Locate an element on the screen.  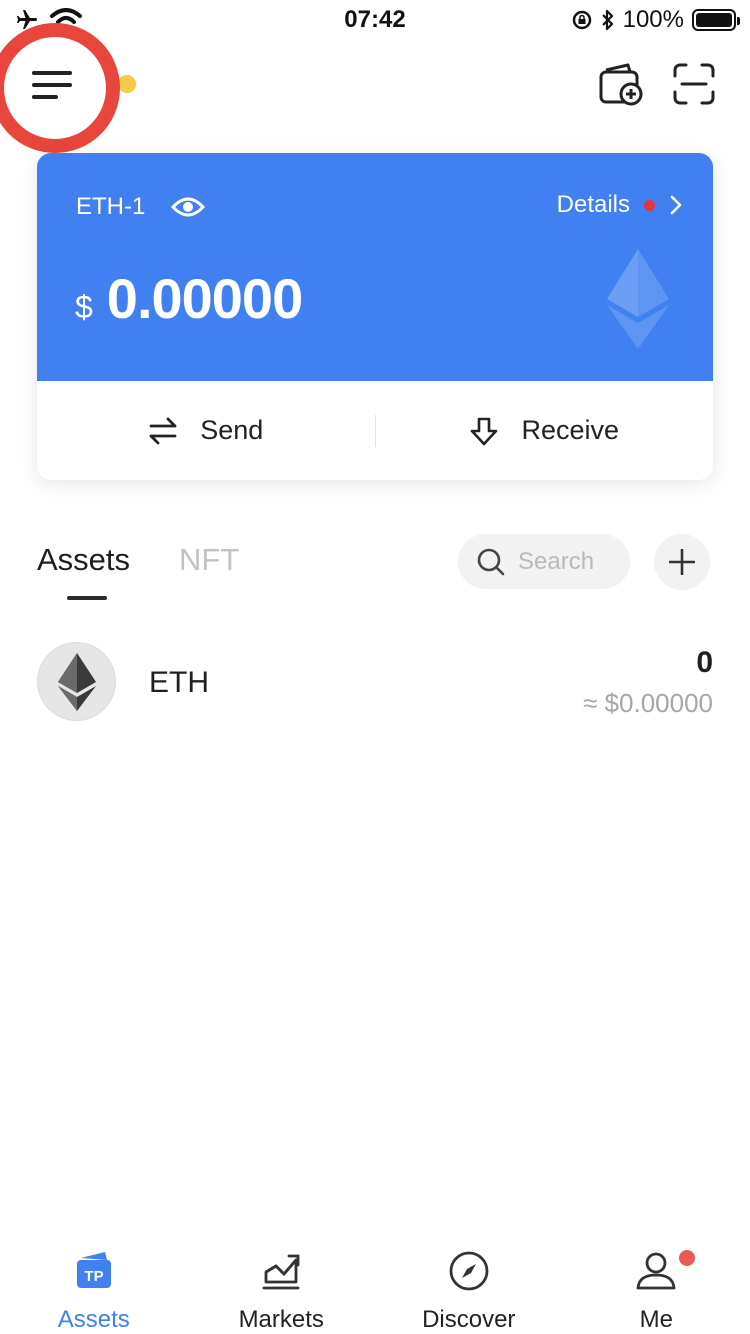
send-button: Send is located at coordinates (206, 430).